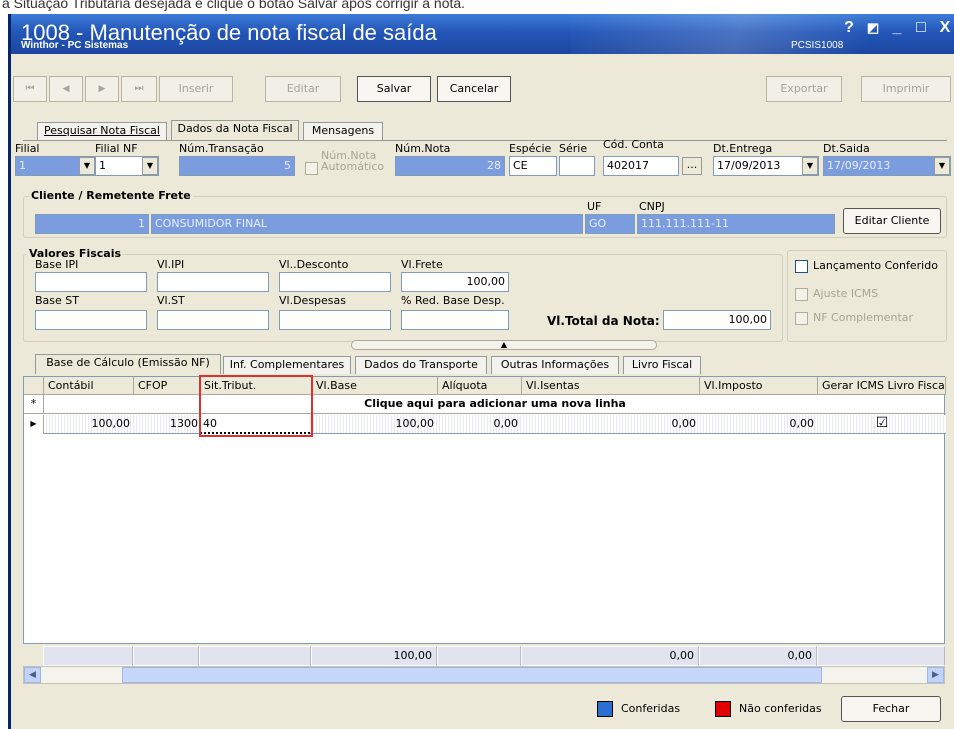  Describe the element at coordinates (594, 206) in the screenshot. I see `uf-label: UF` at that location.